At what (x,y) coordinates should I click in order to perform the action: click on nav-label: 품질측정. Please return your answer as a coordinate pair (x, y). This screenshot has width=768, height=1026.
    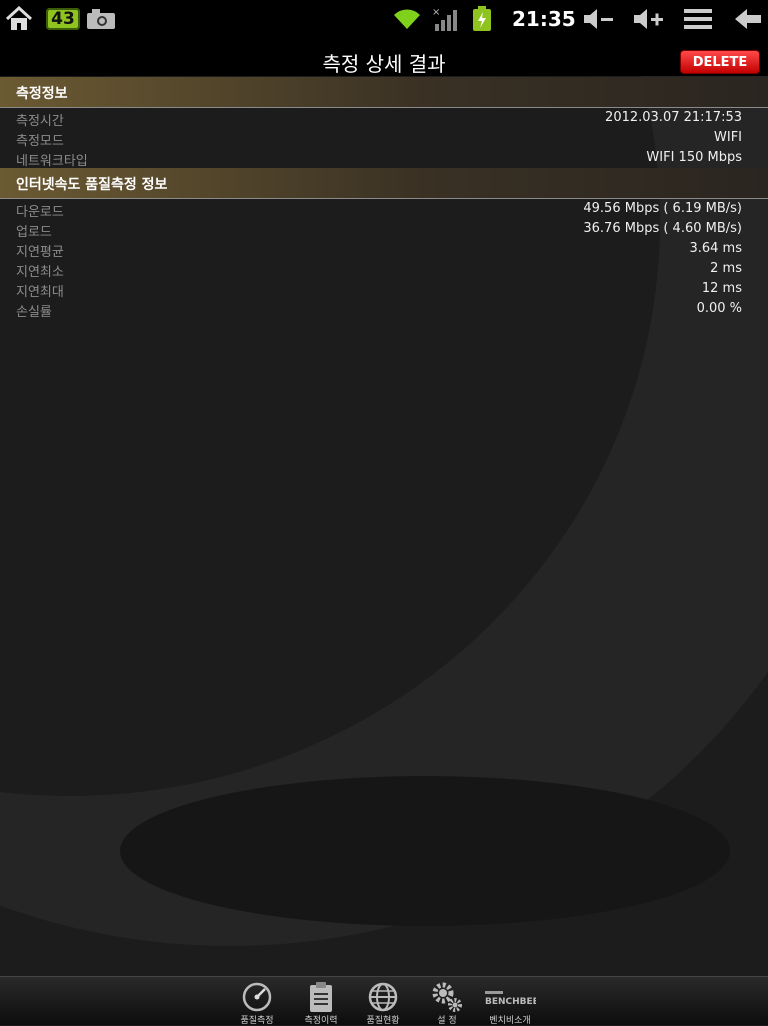
    Looking at the image, I should click on (257, 1021).